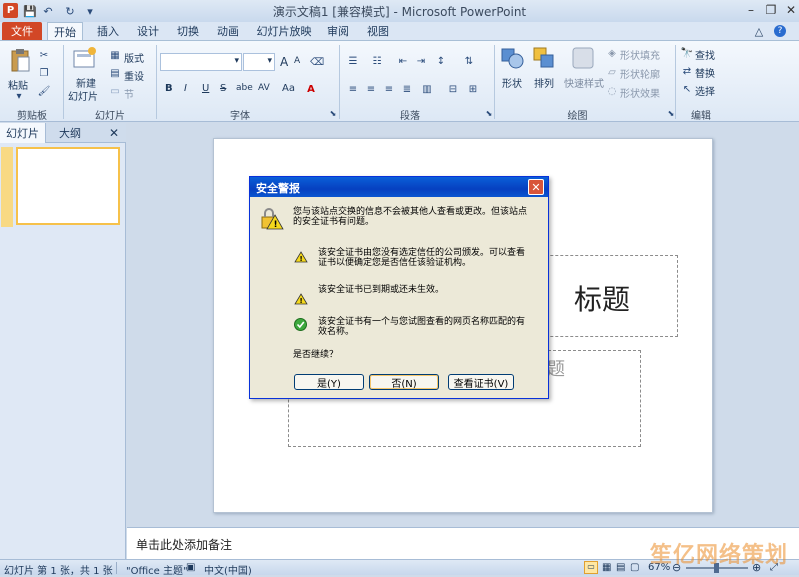 The height and width of the screenshot is (577, 799). What do you see at coordinates (705, 90) in the screenshot?
I see `select-button: 选择` at bounding box center [705, 90].